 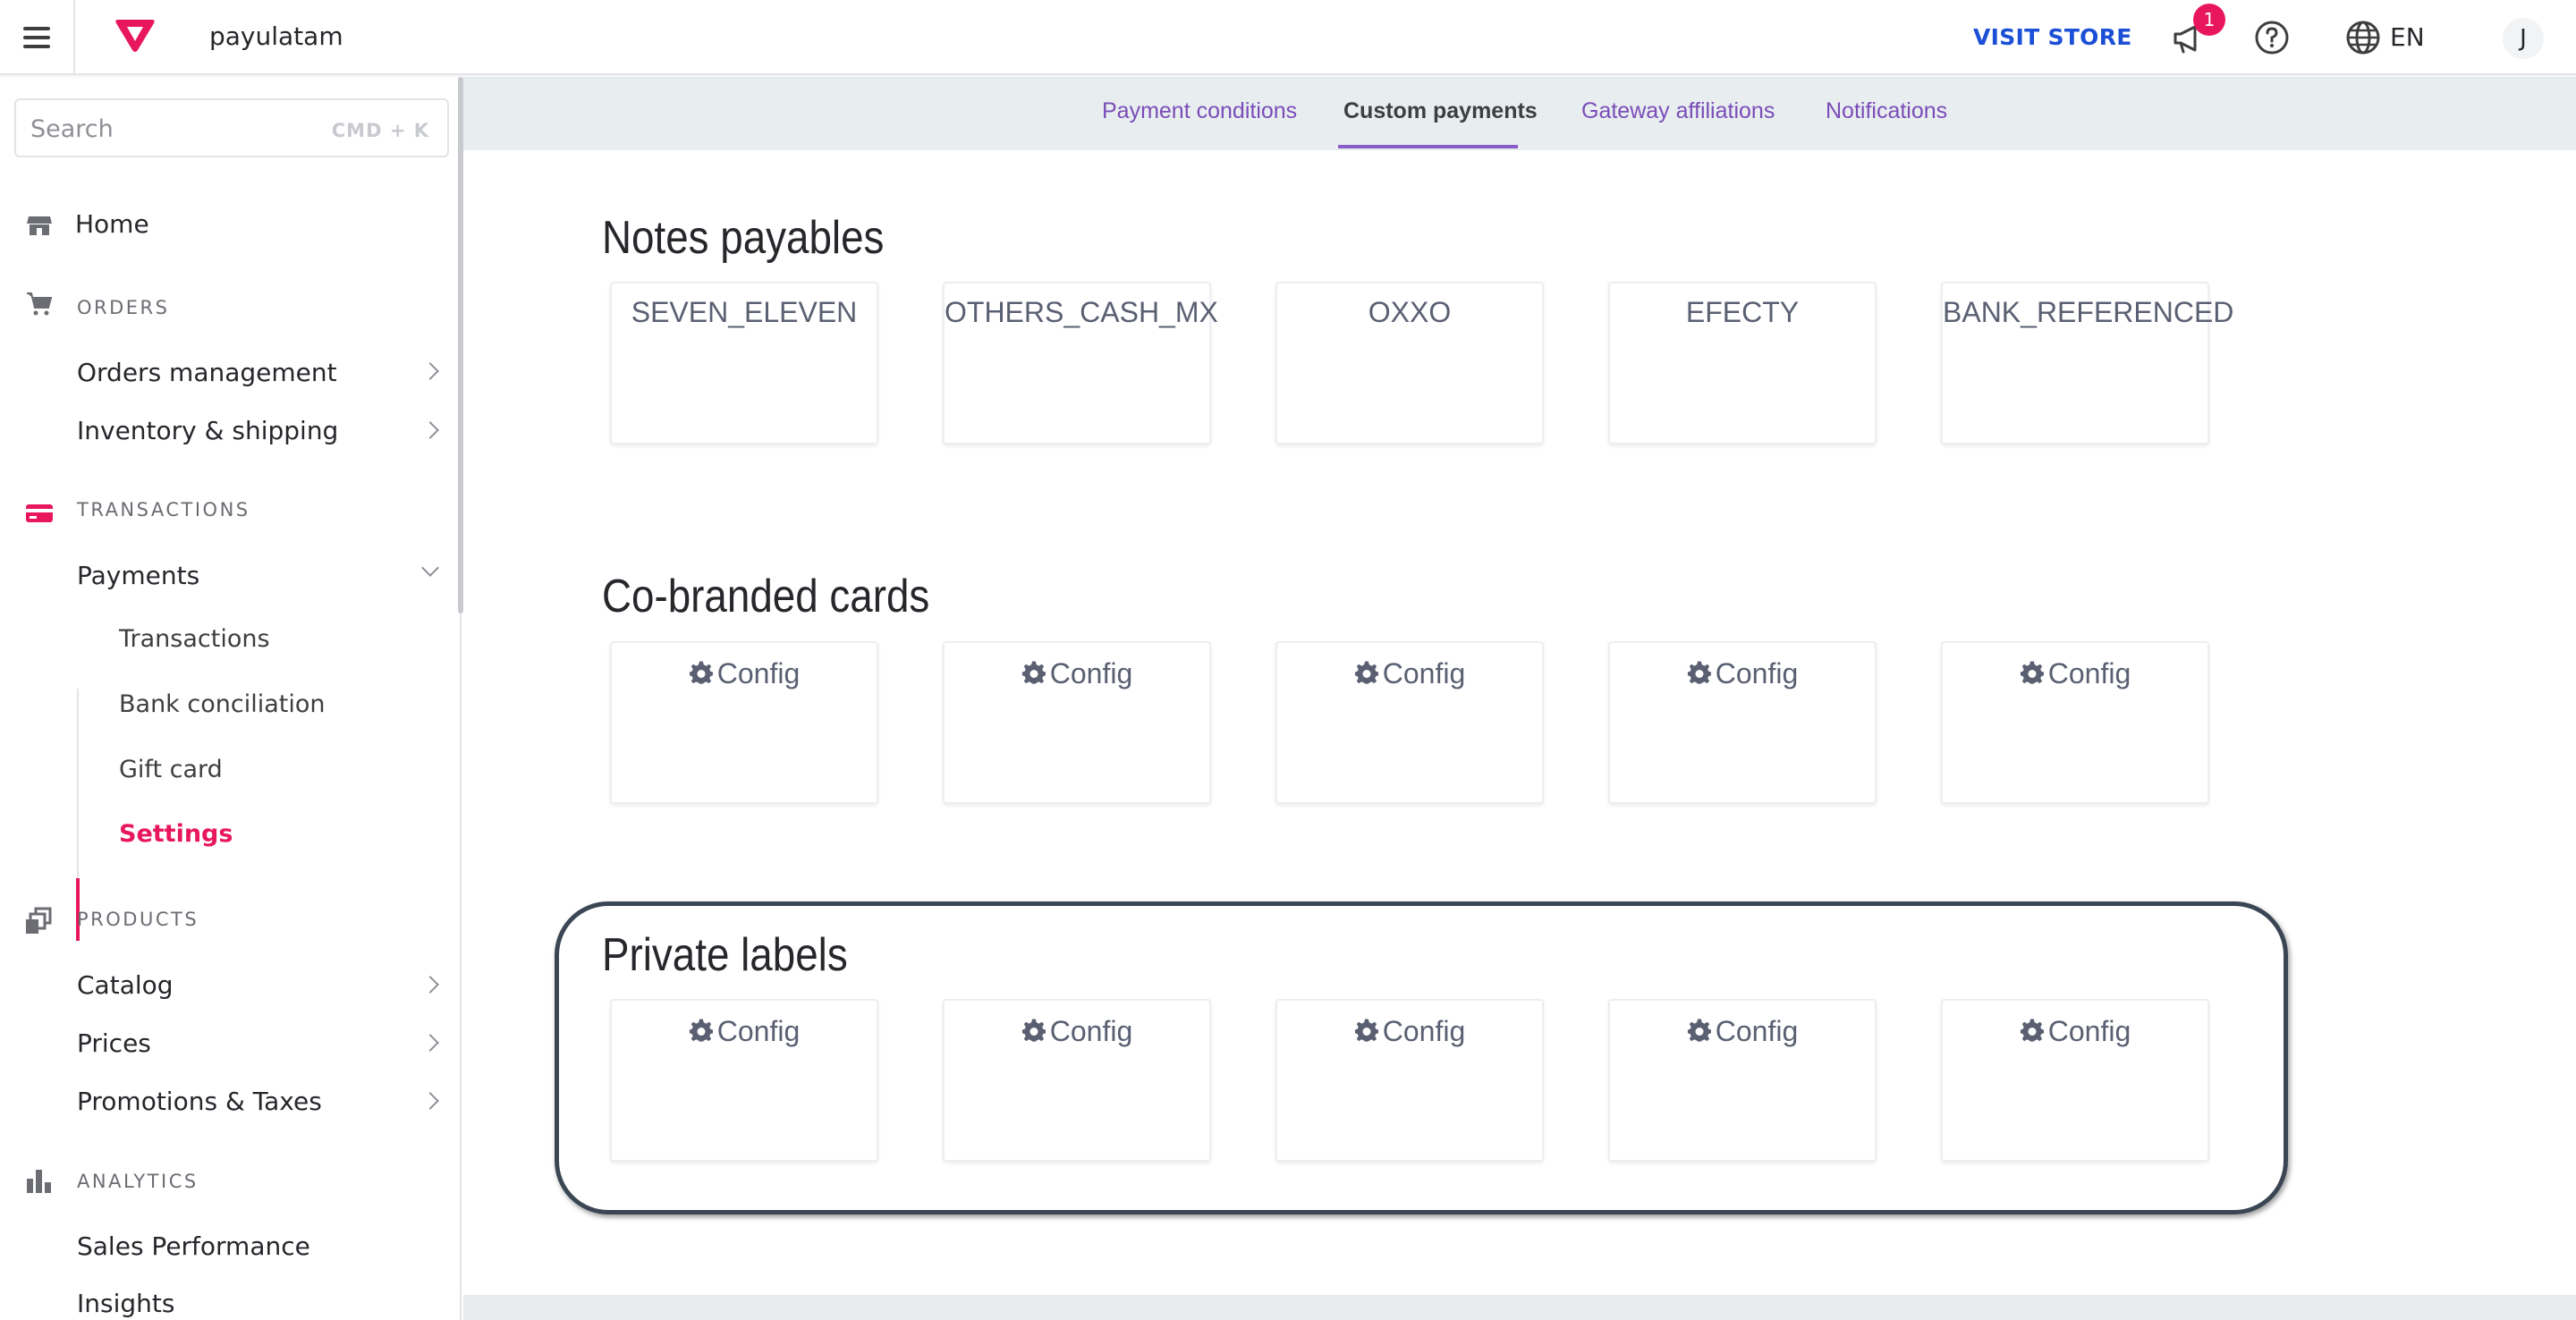 I want to click on top-bar: payulatam VISIT STORE 1 EN J, so click(x=1288, y=37).